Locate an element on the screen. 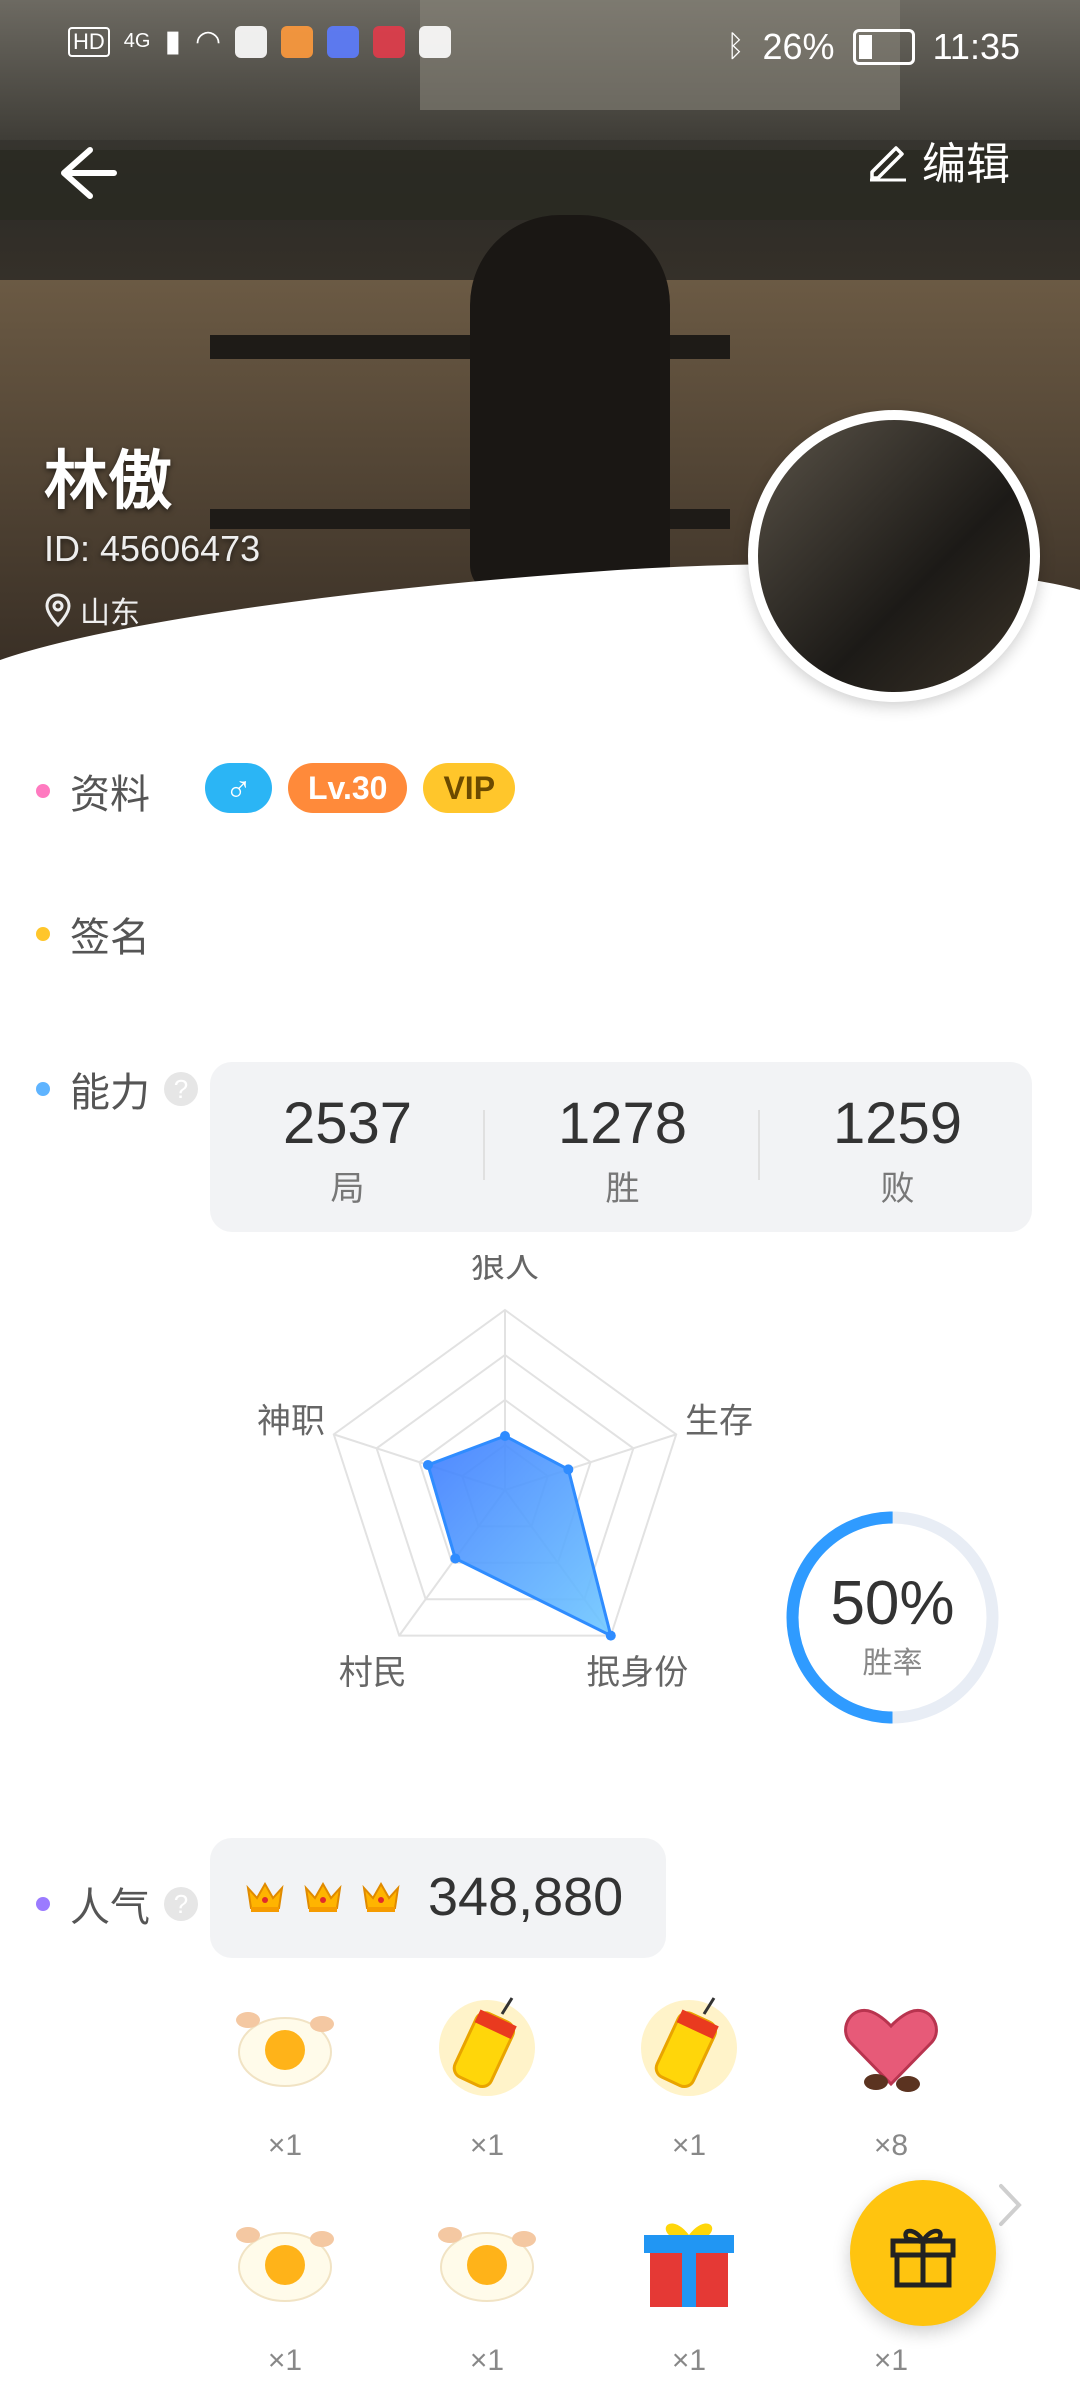 The width and height of the screenshot is (1080, 2400). wins-count: 1278 is located at coordinates (622, 1123).